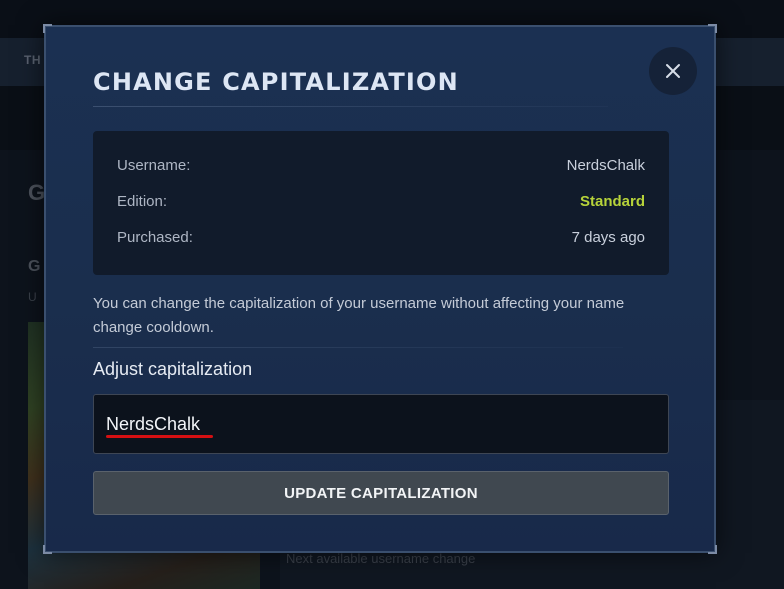  I want to click on dialog-title: CHANGE CAPITALIZATION, so click(276, 82).